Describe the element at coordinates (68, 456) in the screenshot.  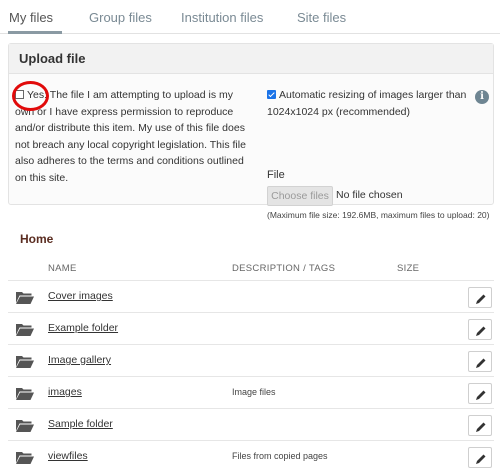
I see `folder-link: viewfiles` at that location.